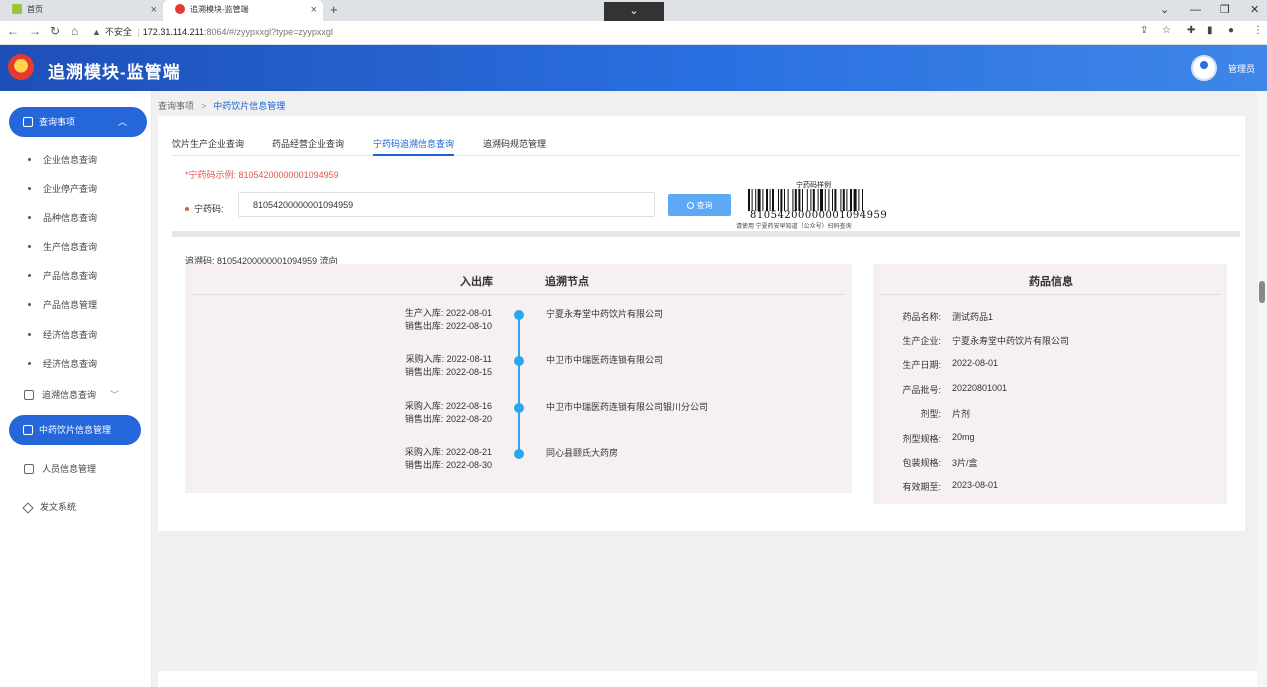 Image resolution: width=1267 pixels, height=687 pixels. What do you see at coordinates (1254, 10) in the screenshot?
I see `close-window-button: ✕` at bounding box center [1254, 10].